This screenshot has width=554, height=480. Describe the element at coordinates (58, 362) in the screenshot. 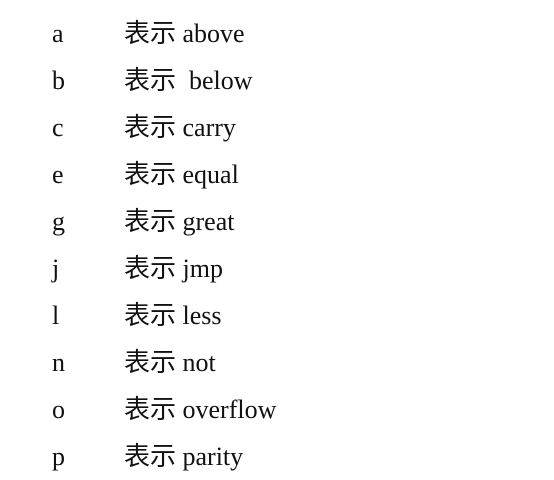

I see `item-letter: n` at that location.